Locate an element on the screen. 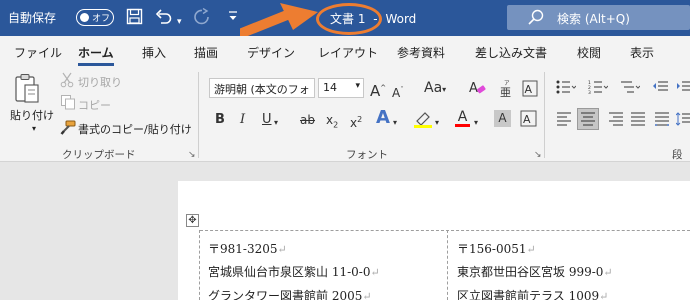 Image resolution: width=690 pixels, height=300 pixels. phonetic-guide-icon: ア亜 is located at coordinates (508, 91).